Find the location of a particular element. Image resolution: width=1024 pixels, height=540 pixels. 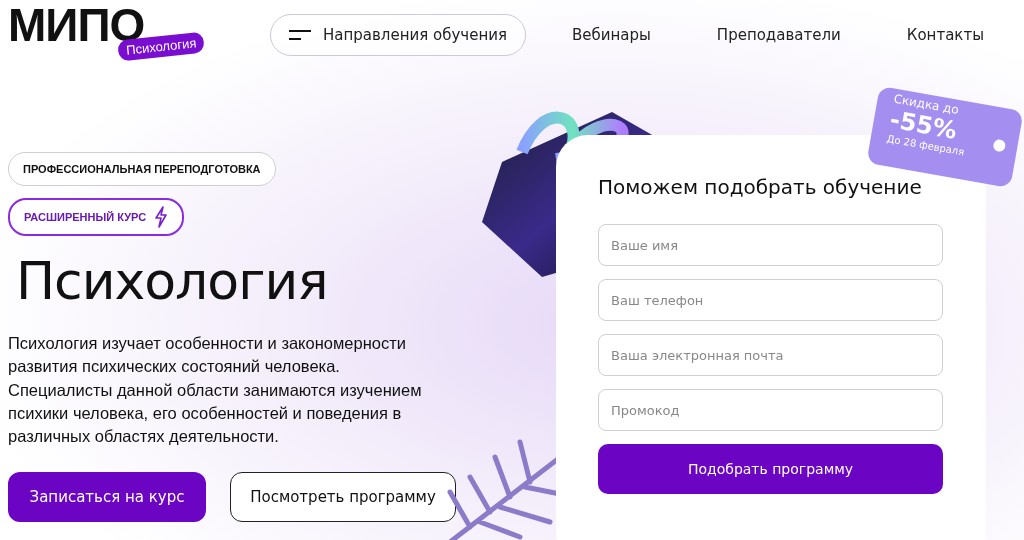

nav-link: Преподаватели is located at coordinates (778, 35).